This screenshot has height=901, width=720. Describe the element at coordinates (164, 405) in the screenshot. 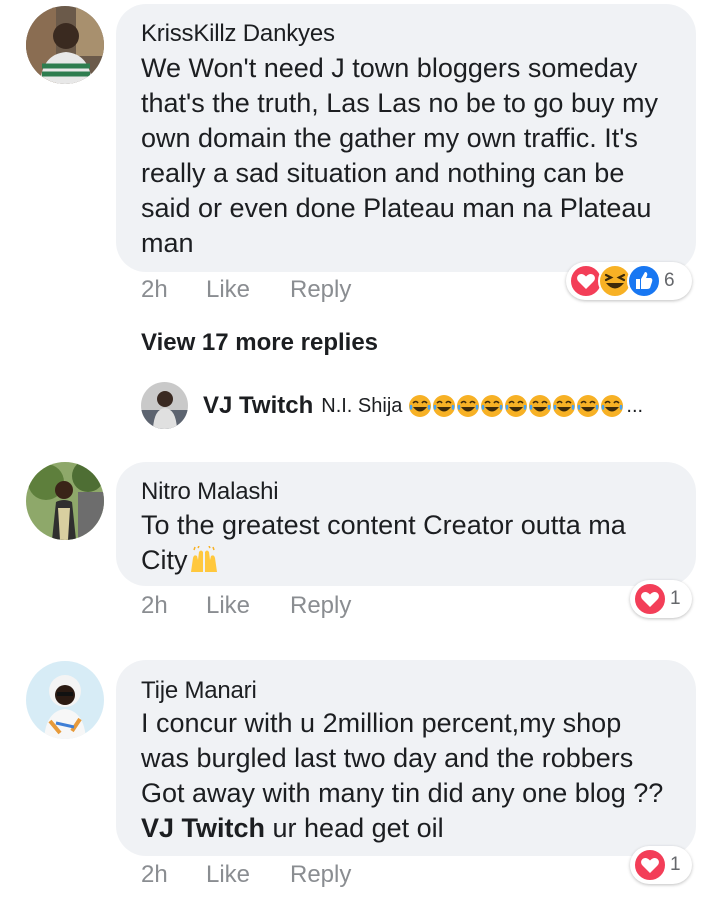

I see `reply-avatar` at that location.